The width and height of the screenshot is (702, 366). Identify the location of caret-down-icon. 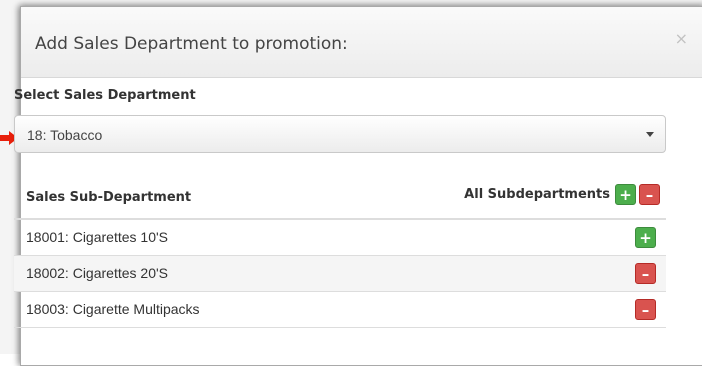
(650, 134).